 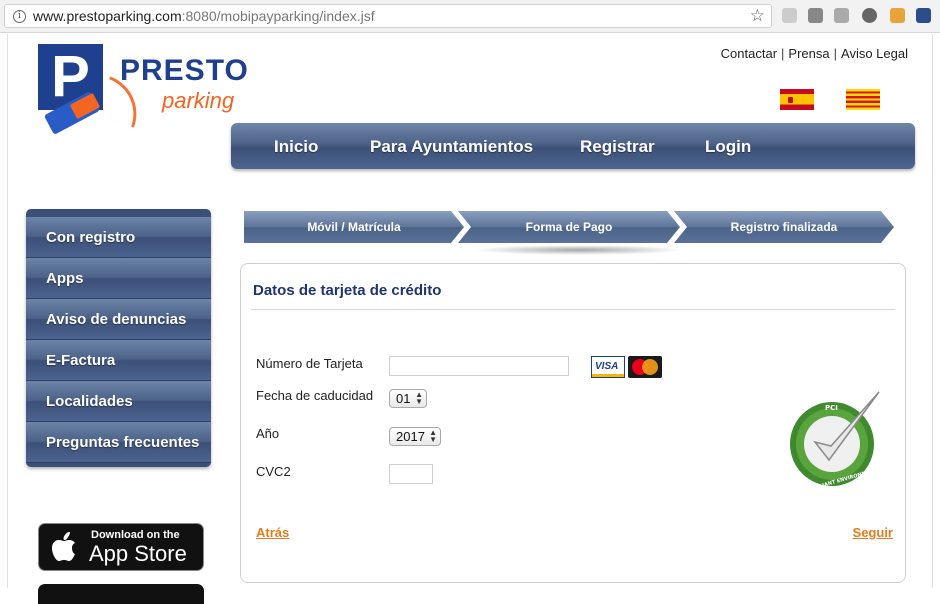 I want to click on card-number-input, so click(x=479, y=366).